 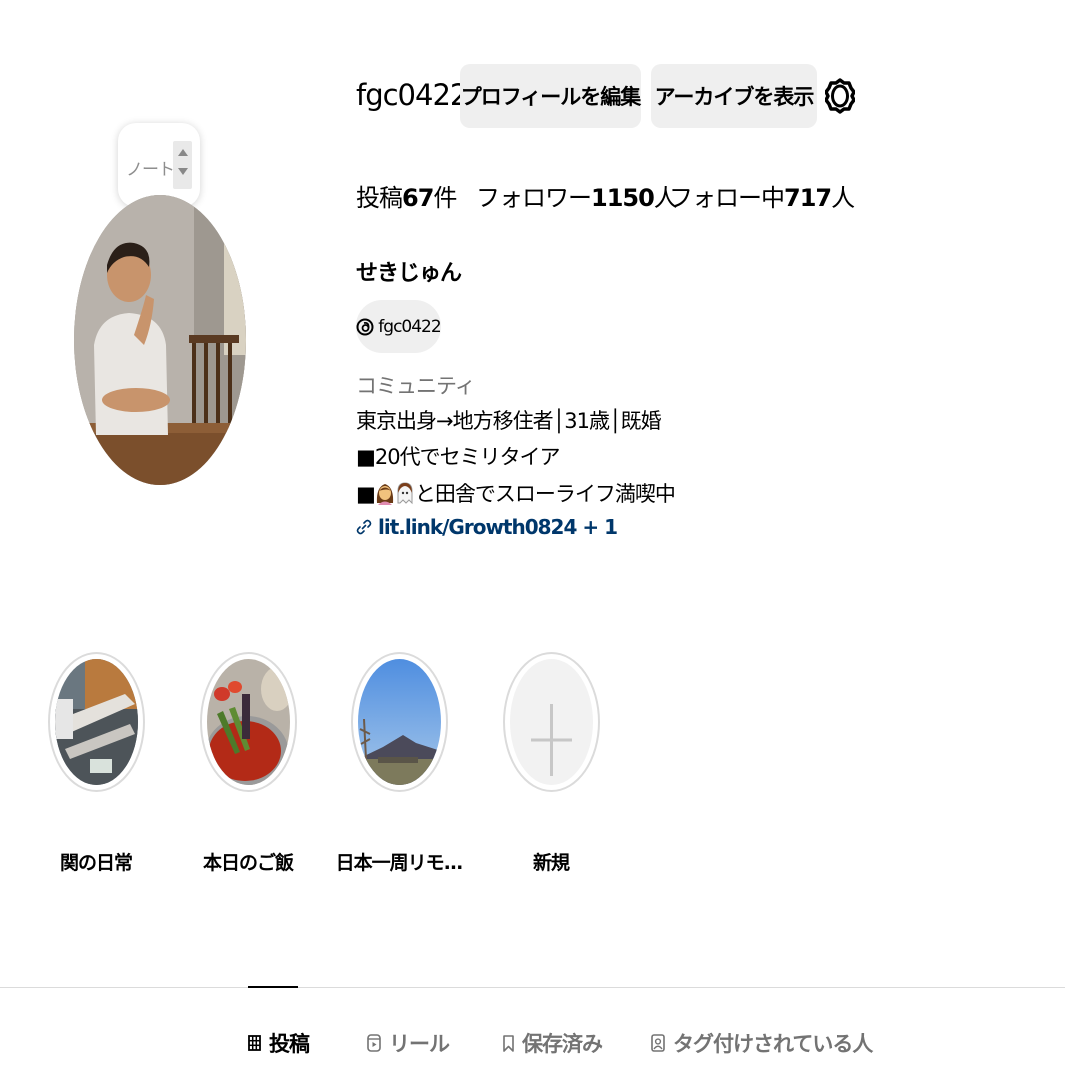 What do you see at coordinates (254, 1043) in the screenshot?
I see `grid-icon` at bounding box center [254, 1043].